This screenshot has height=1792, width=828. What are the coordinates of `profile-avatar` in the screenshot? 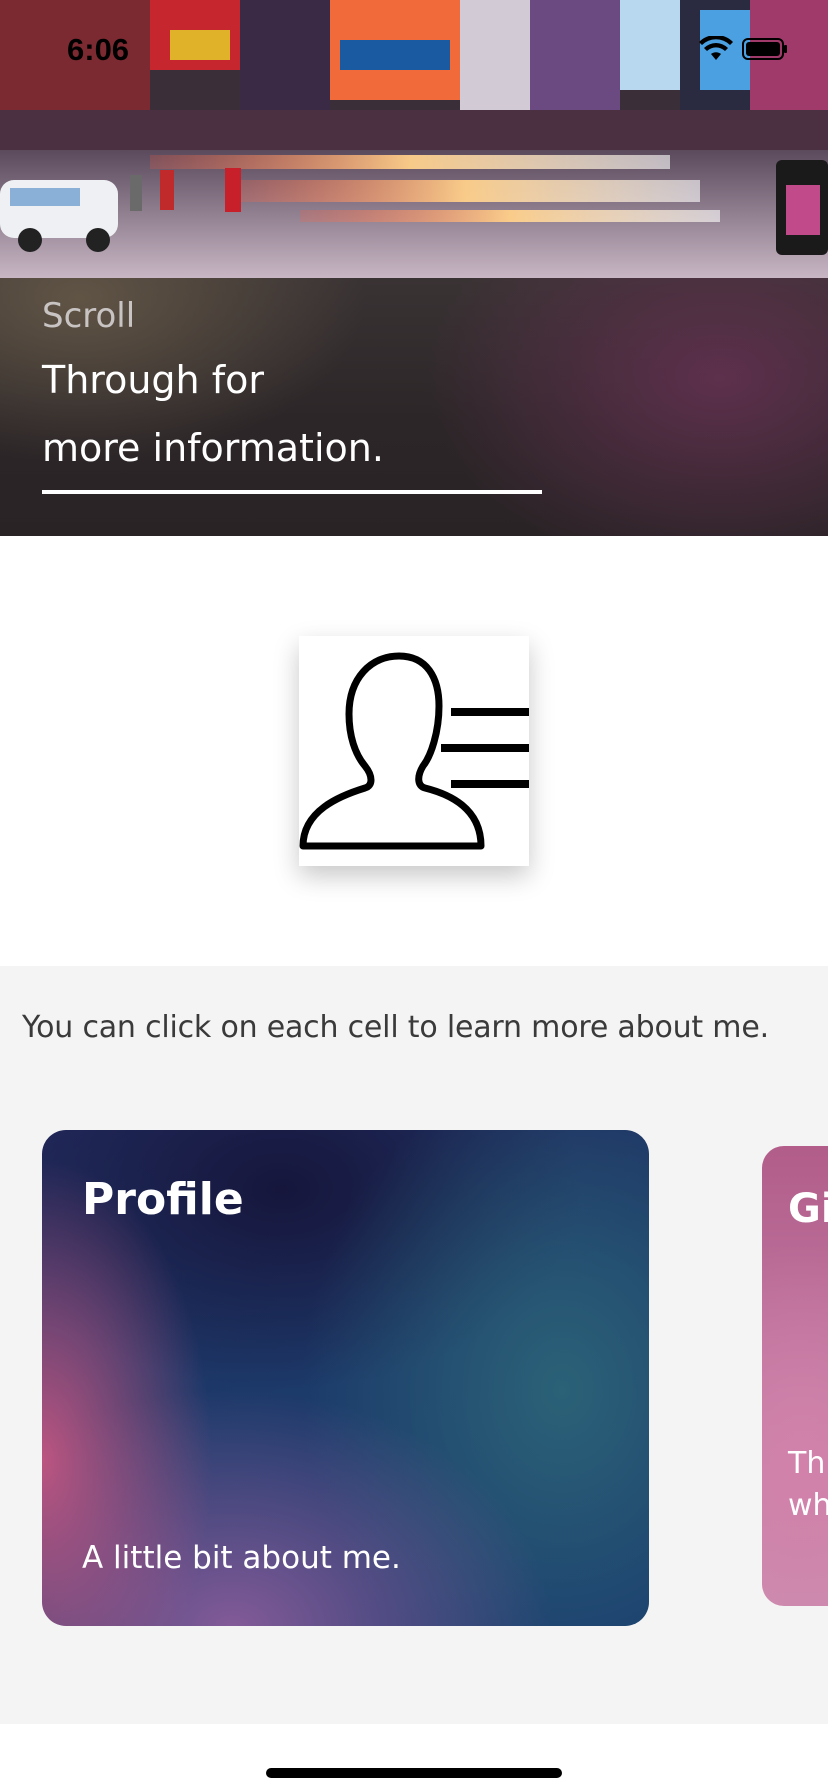 It's located at (414, 751).